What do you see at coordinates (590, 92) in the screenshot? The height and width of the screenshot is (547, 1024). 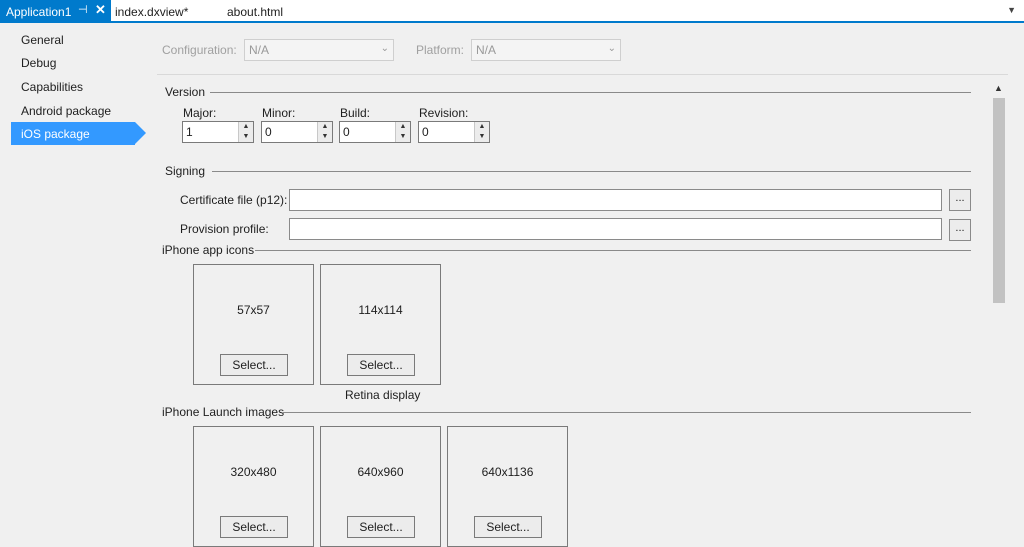 I see `version-divider` at bounding box center [590, 92].